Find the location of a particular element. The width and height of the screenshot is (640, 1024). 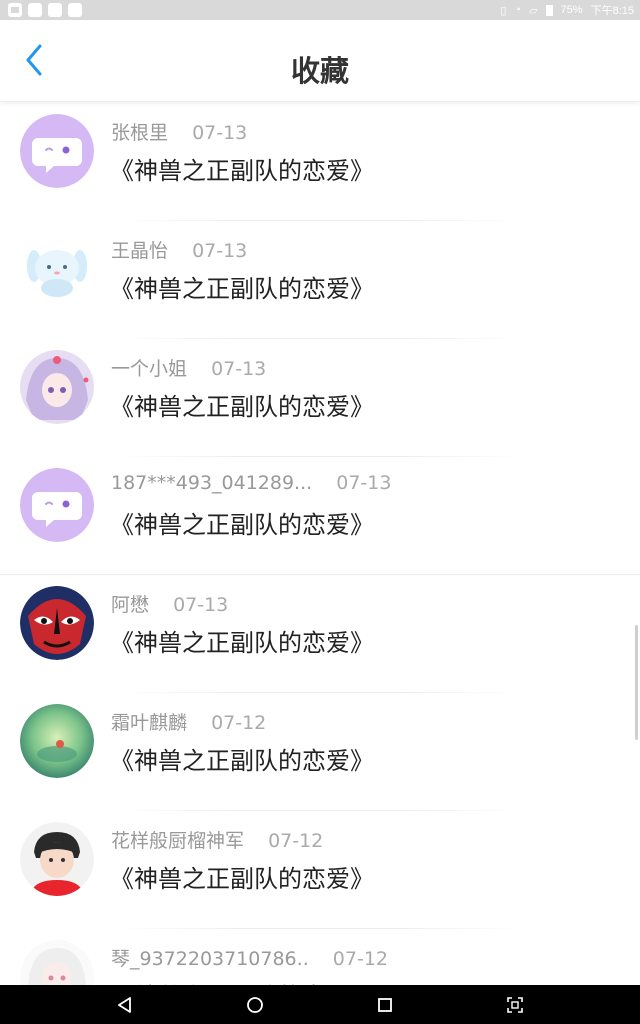

list-item: 霜叶麒麟 07-12 《神兽之正副队的恋爱》 is located at coordinates (320, 752).